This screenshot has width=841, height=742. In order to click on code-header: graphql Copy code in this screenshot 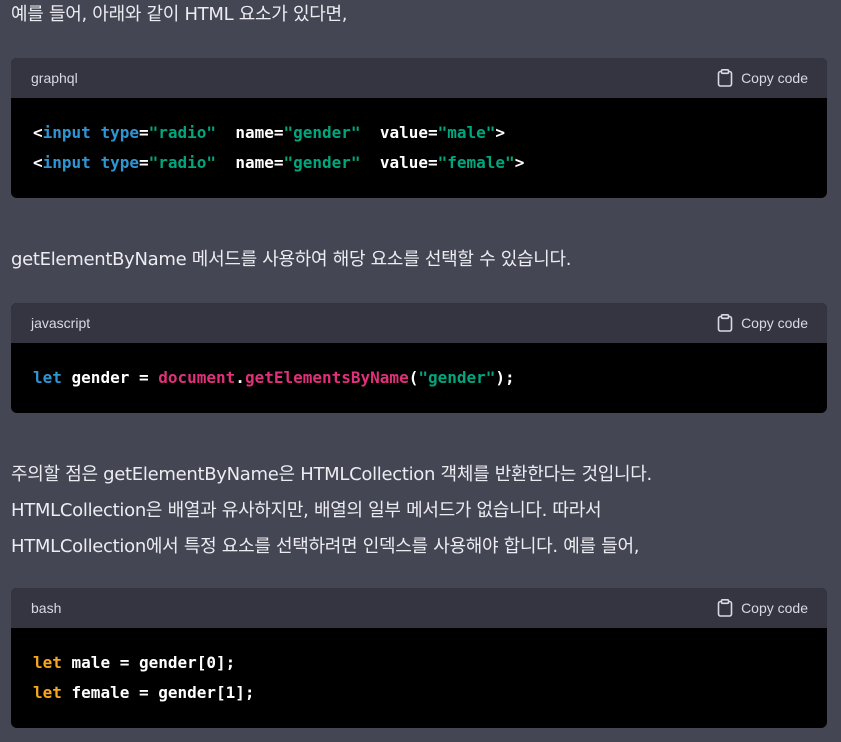, I will do `click(419, 78)`.